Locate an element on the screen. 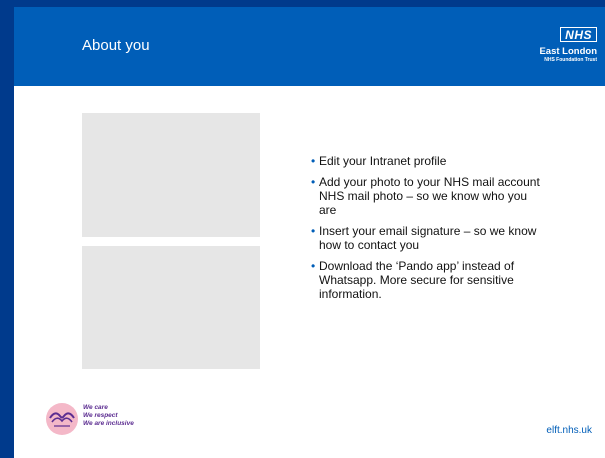 The height and width of the screenshot is (458, 605). image-placeholder-bottom is located at coordinates (171, 307).